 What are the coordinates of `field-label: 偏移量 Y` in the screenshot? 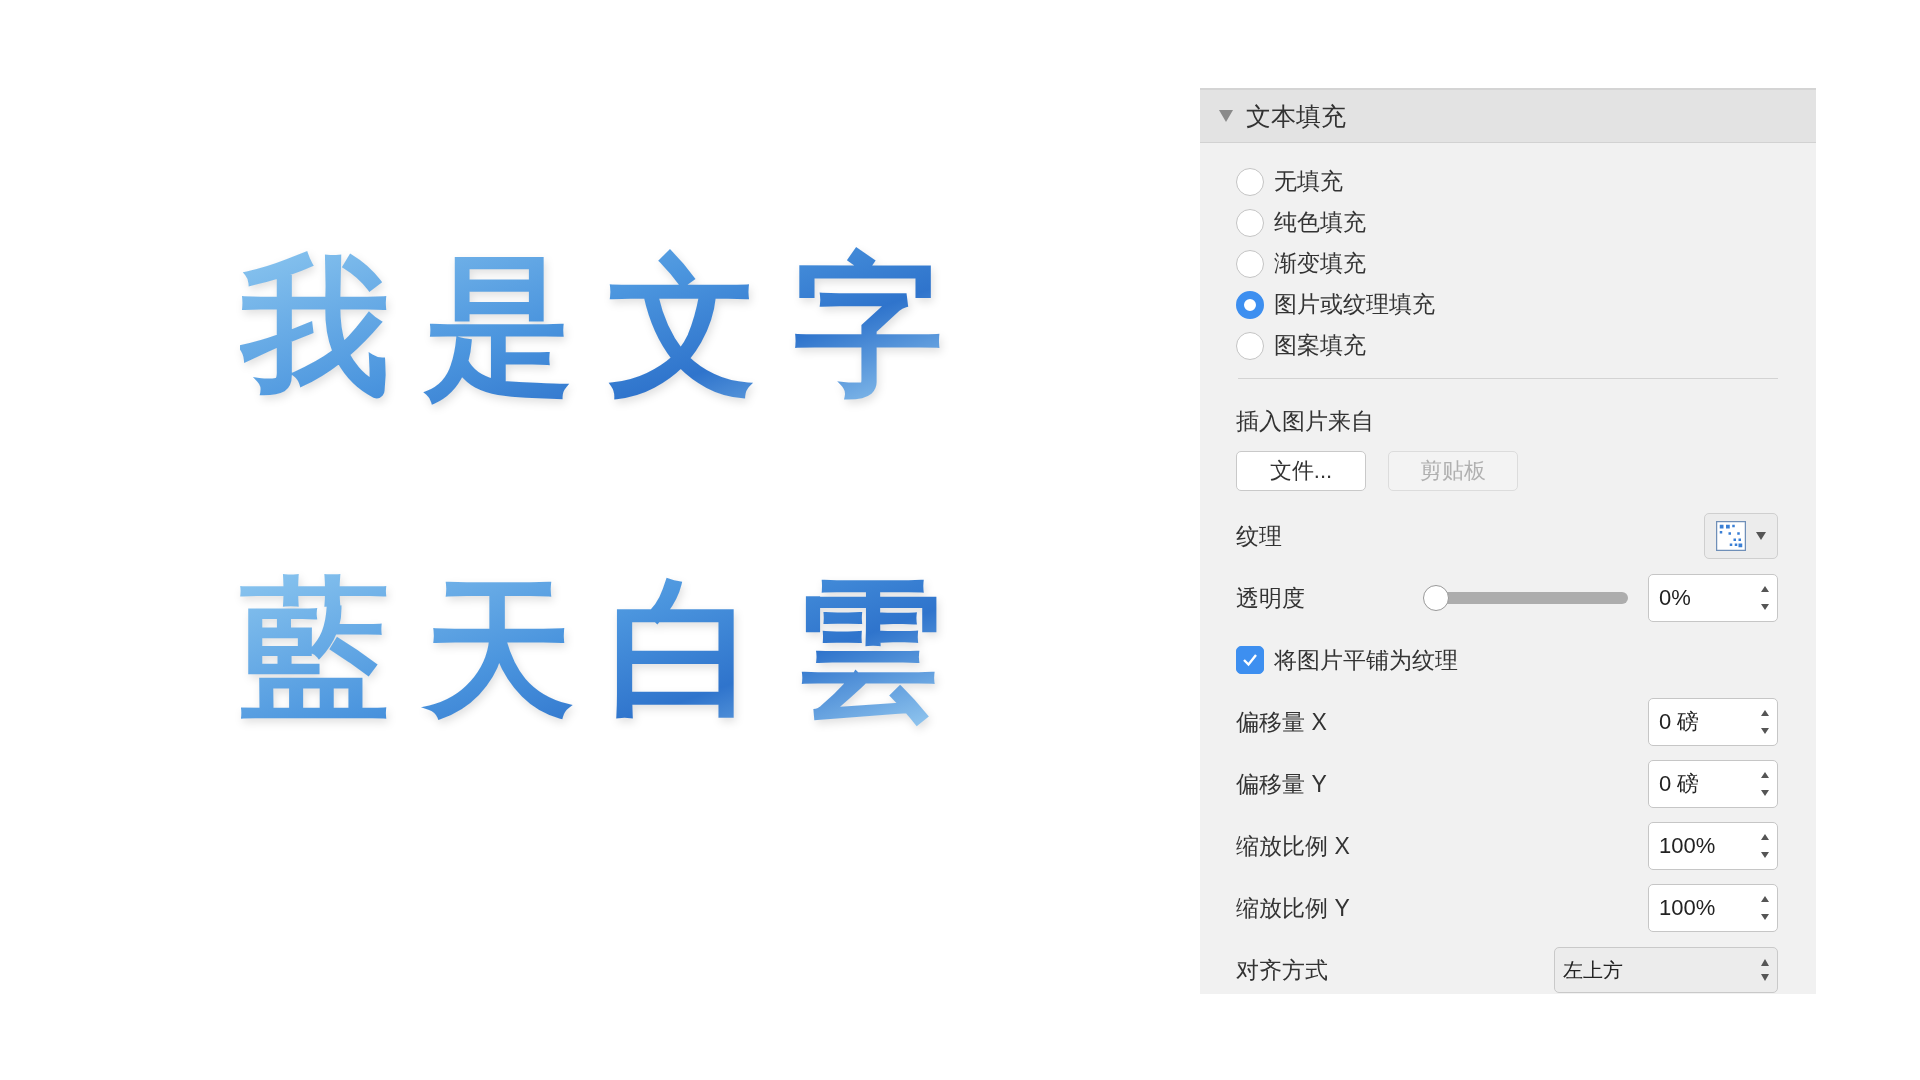 It's located at (1281, 784).